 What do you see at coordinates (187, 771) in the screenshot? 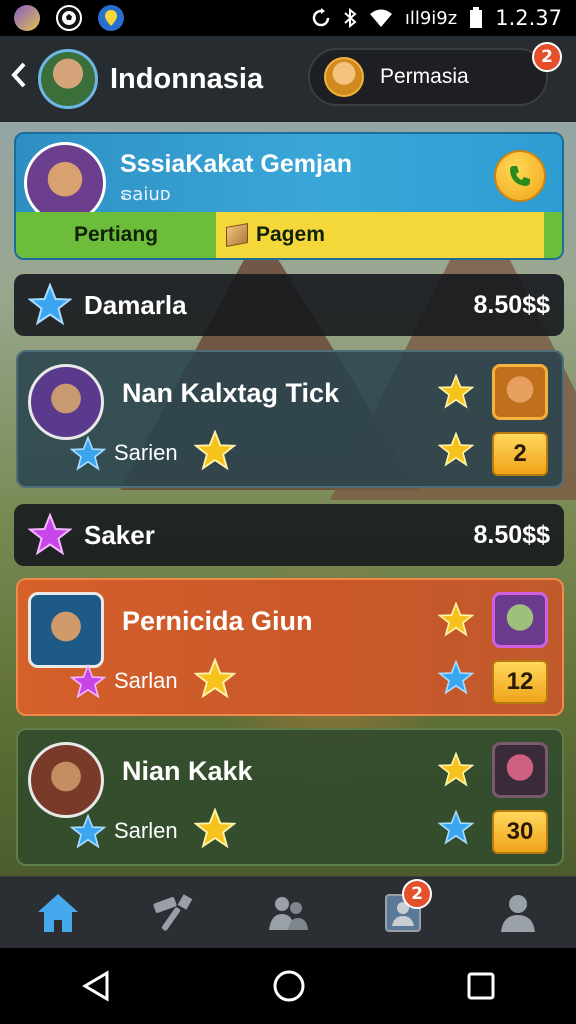
I see `player-name: Nian Kakk` at bounding box center [187, 771].